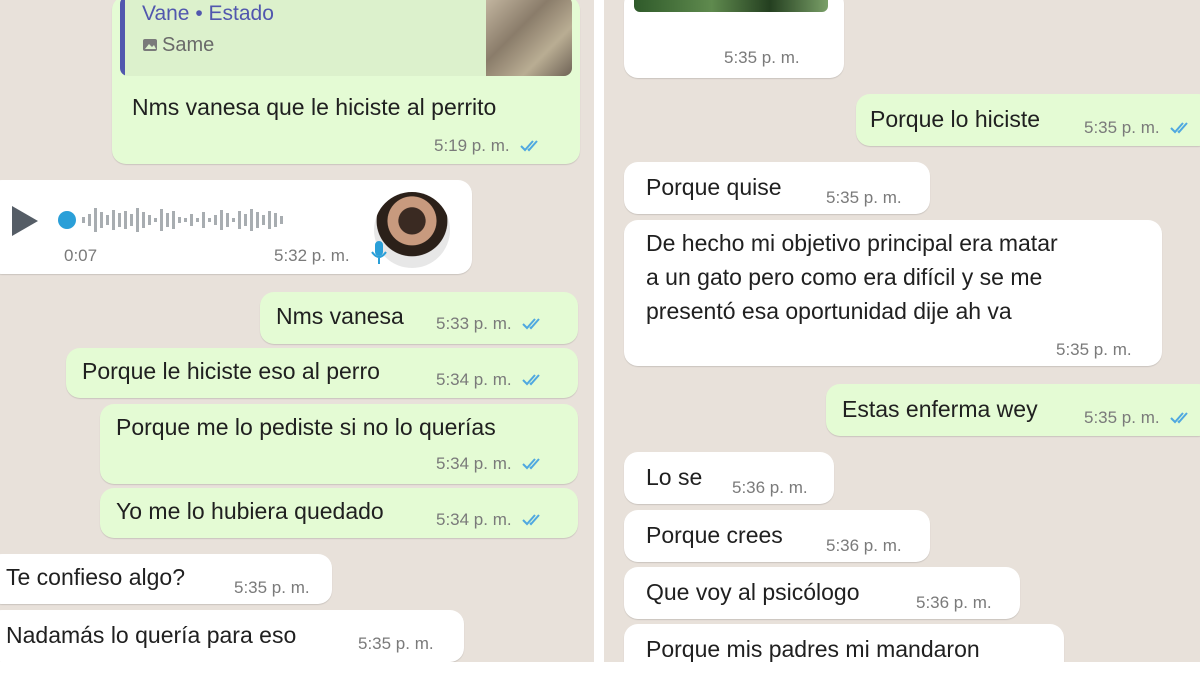  I want to click on incoming-message-bubble: Porque crees 5:36 p. m., so click(777, 536).